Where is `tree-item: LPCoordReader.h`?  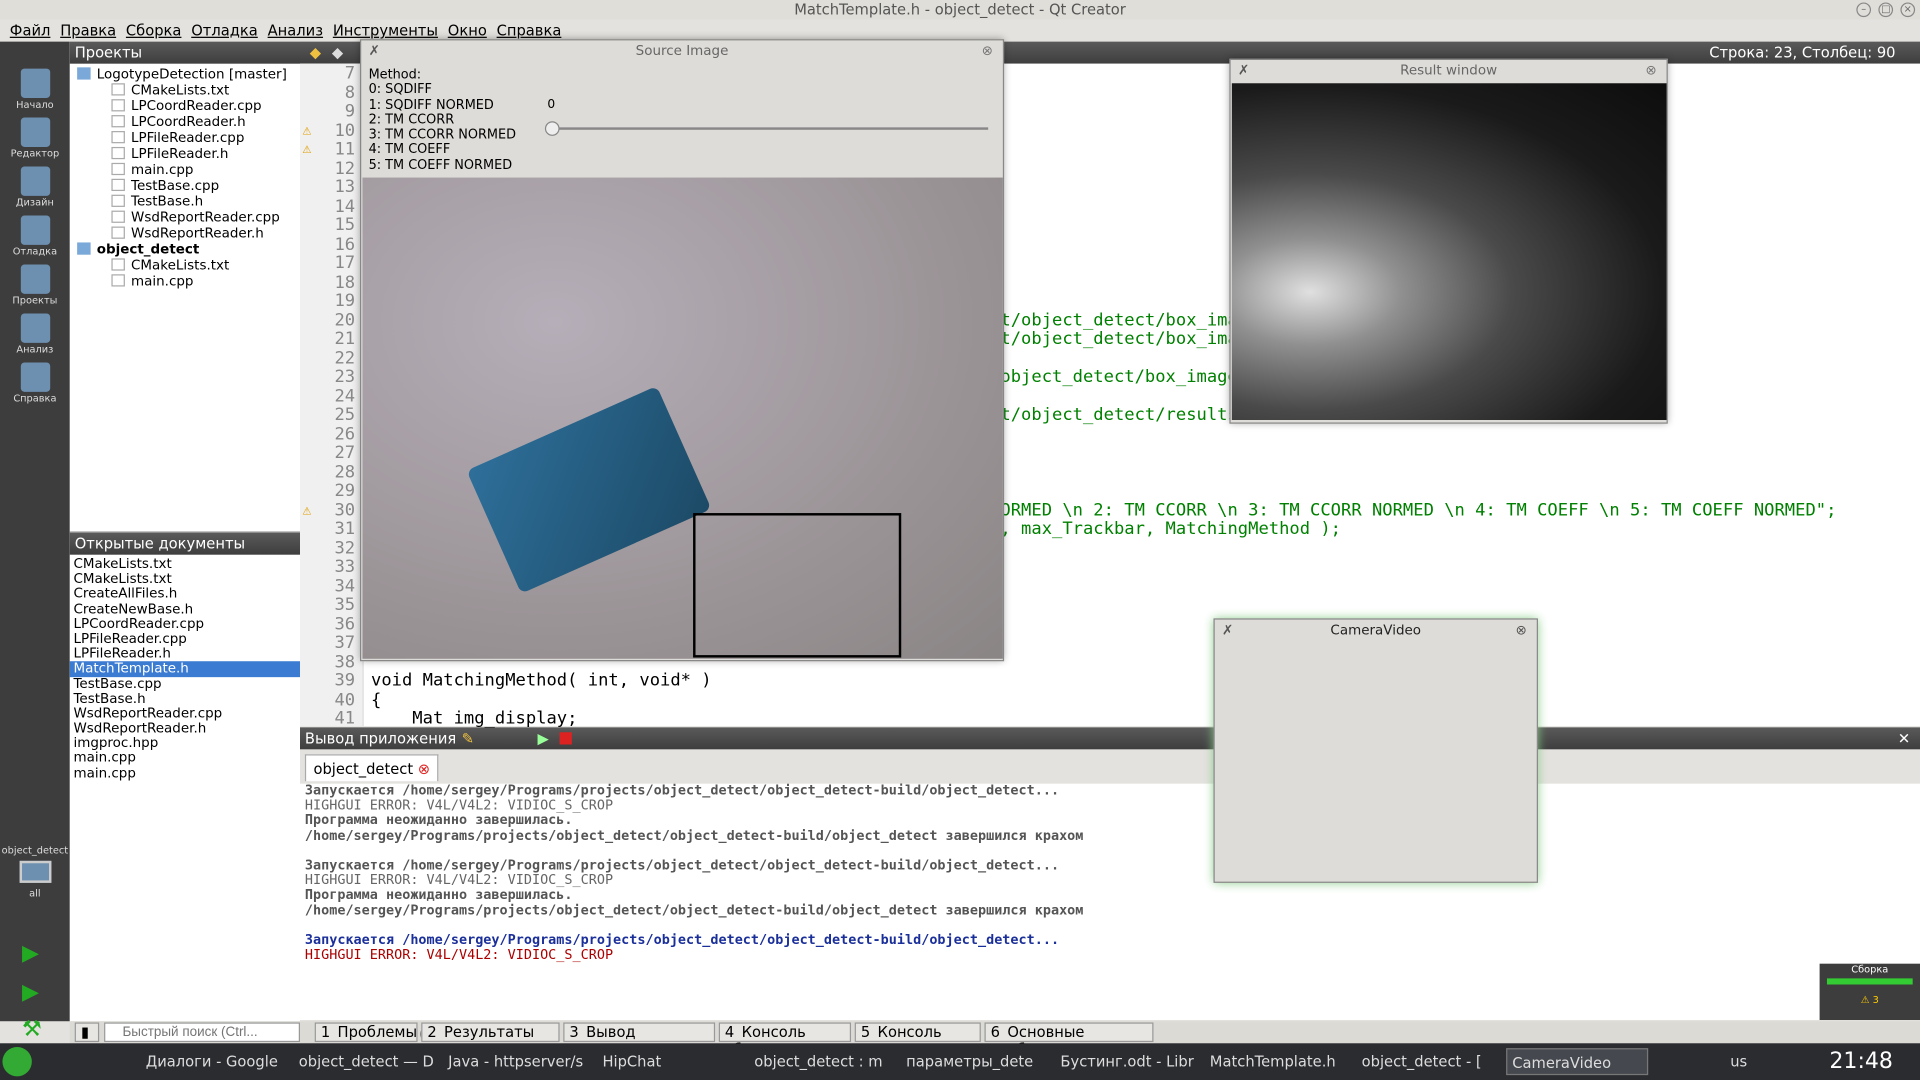 tree-item: LPCoordReader.h is located at coordinates (185, 122).